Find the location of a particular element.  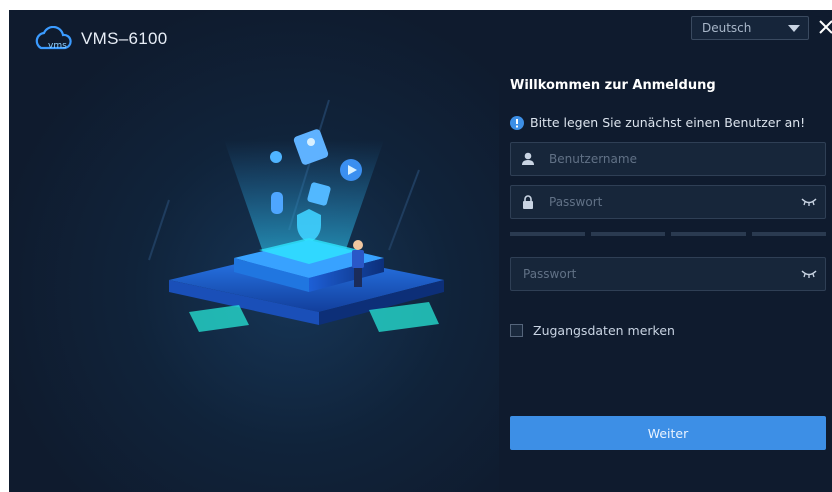

user-icon is located at coordinates (528, 158).